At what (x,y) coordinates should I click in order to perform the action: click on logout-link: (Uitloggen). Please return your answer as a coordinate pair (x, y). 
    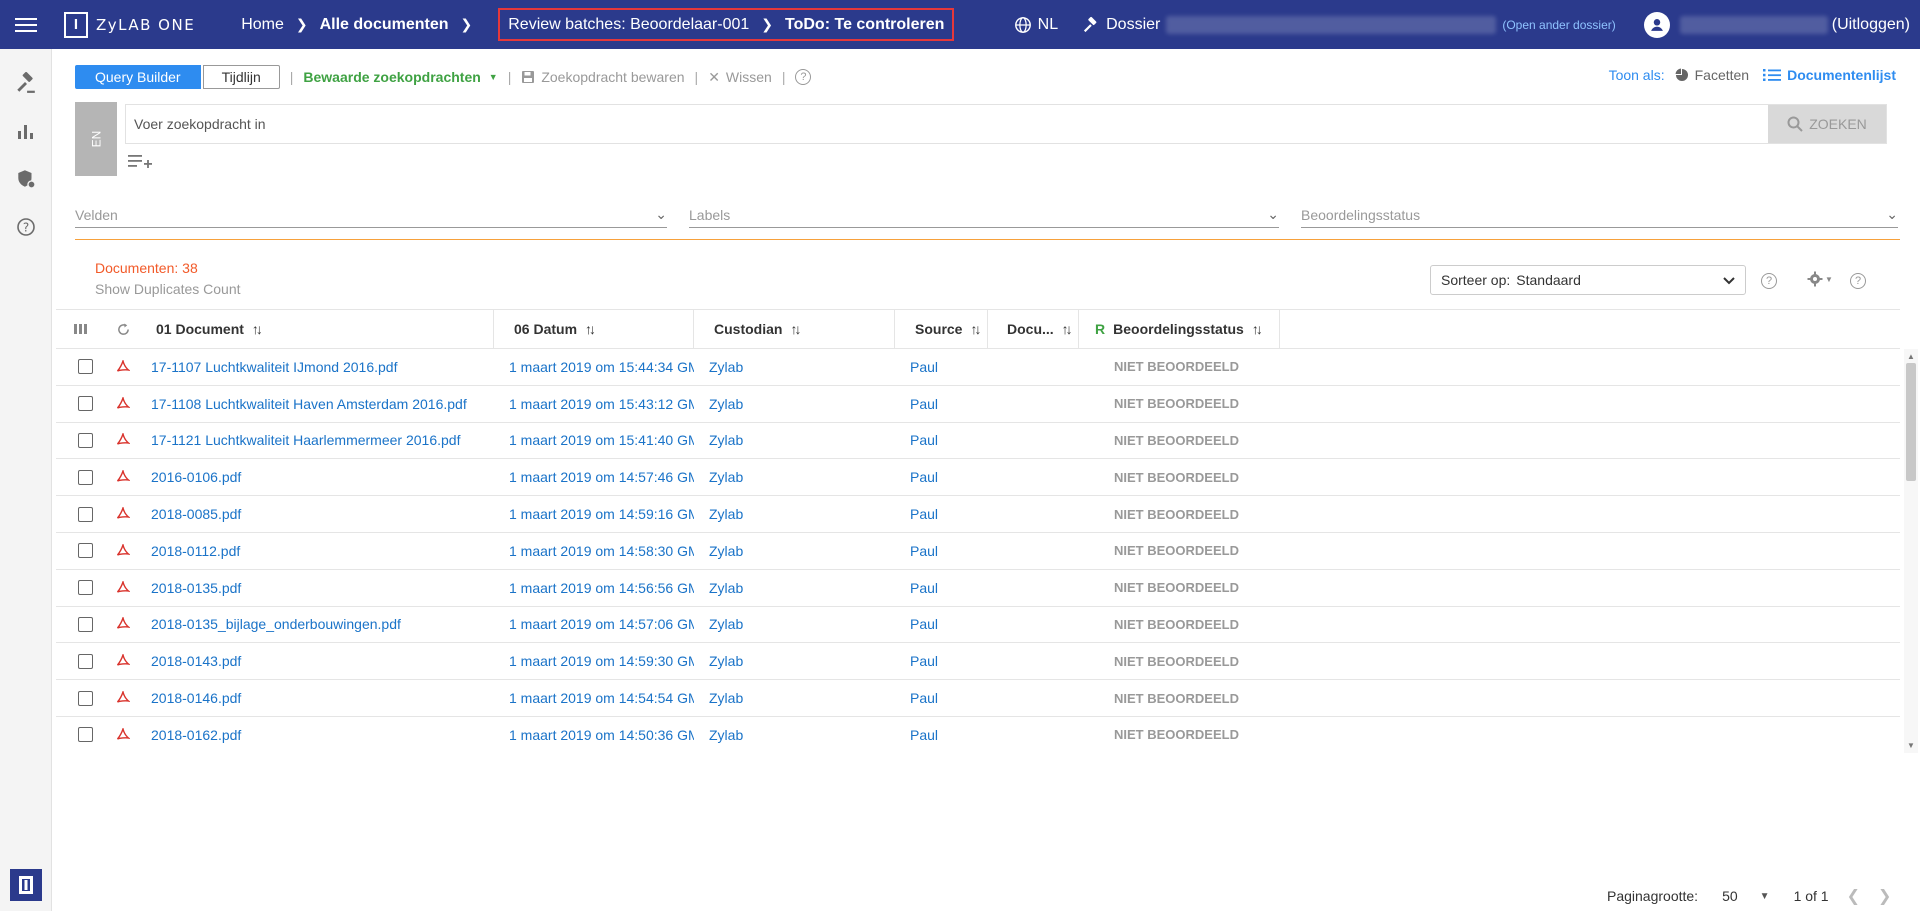
    Looking at the image, I should click on (1871, 25).